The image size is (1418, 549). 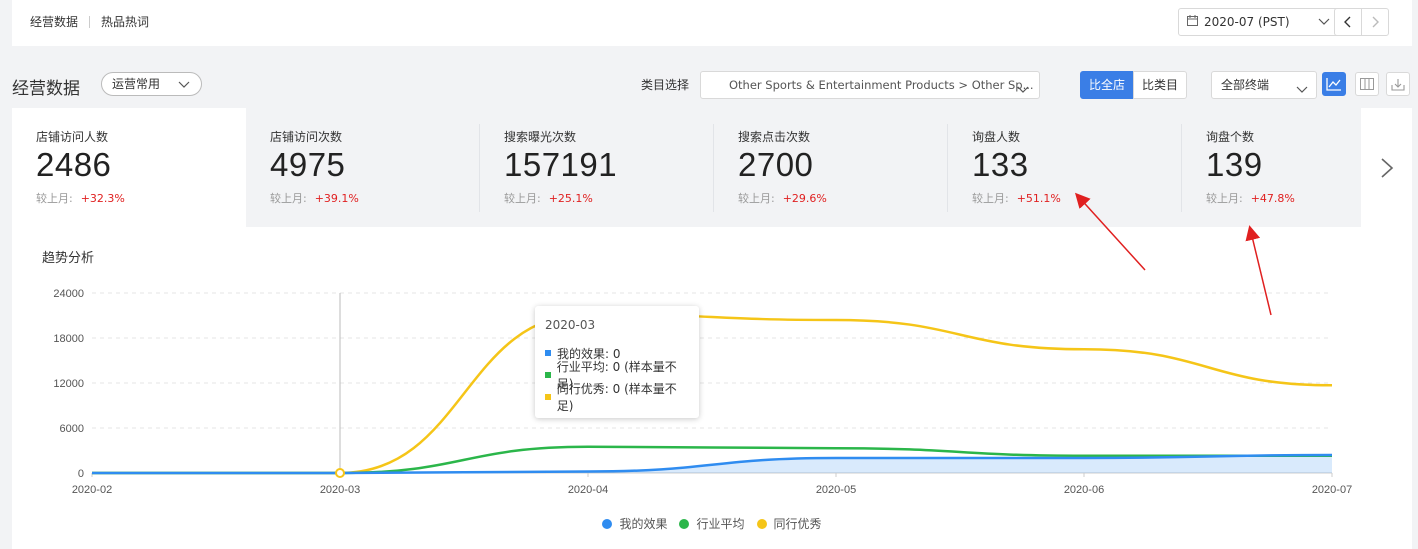 I want to click on metric-group-select: 运营常用, so click(x=151, y=84).